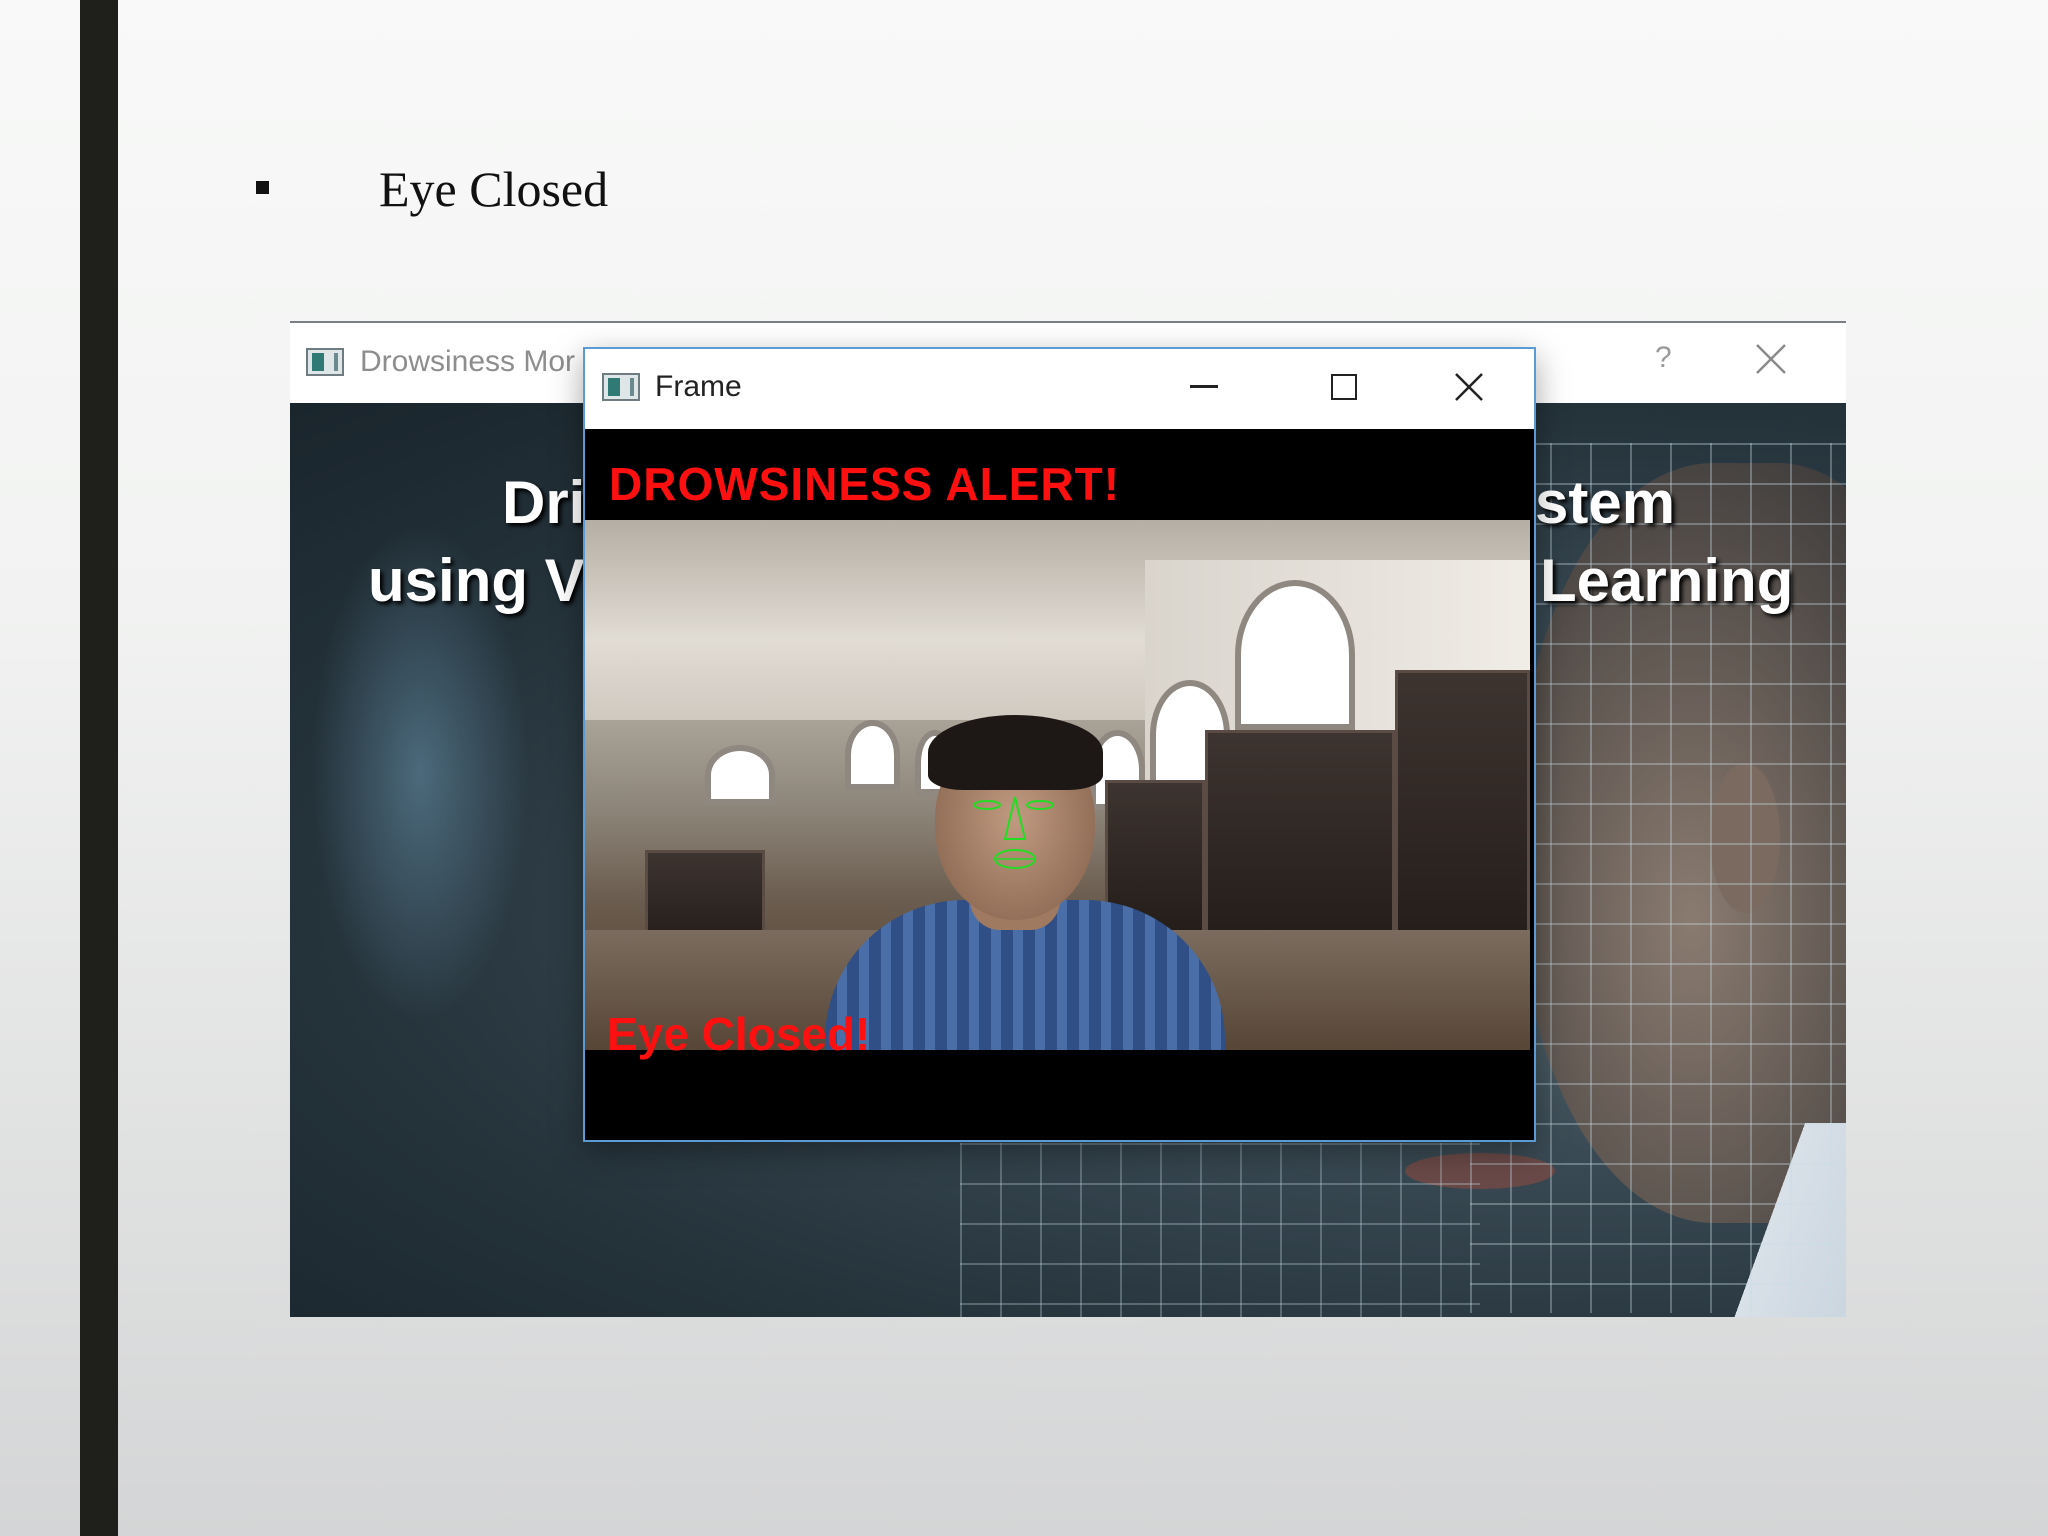 This screenshot has width=2048, height=1536. Describe the element at coordinates (544, 502) in the screenshot. I see `heading-line1-left: Dri` at that location.